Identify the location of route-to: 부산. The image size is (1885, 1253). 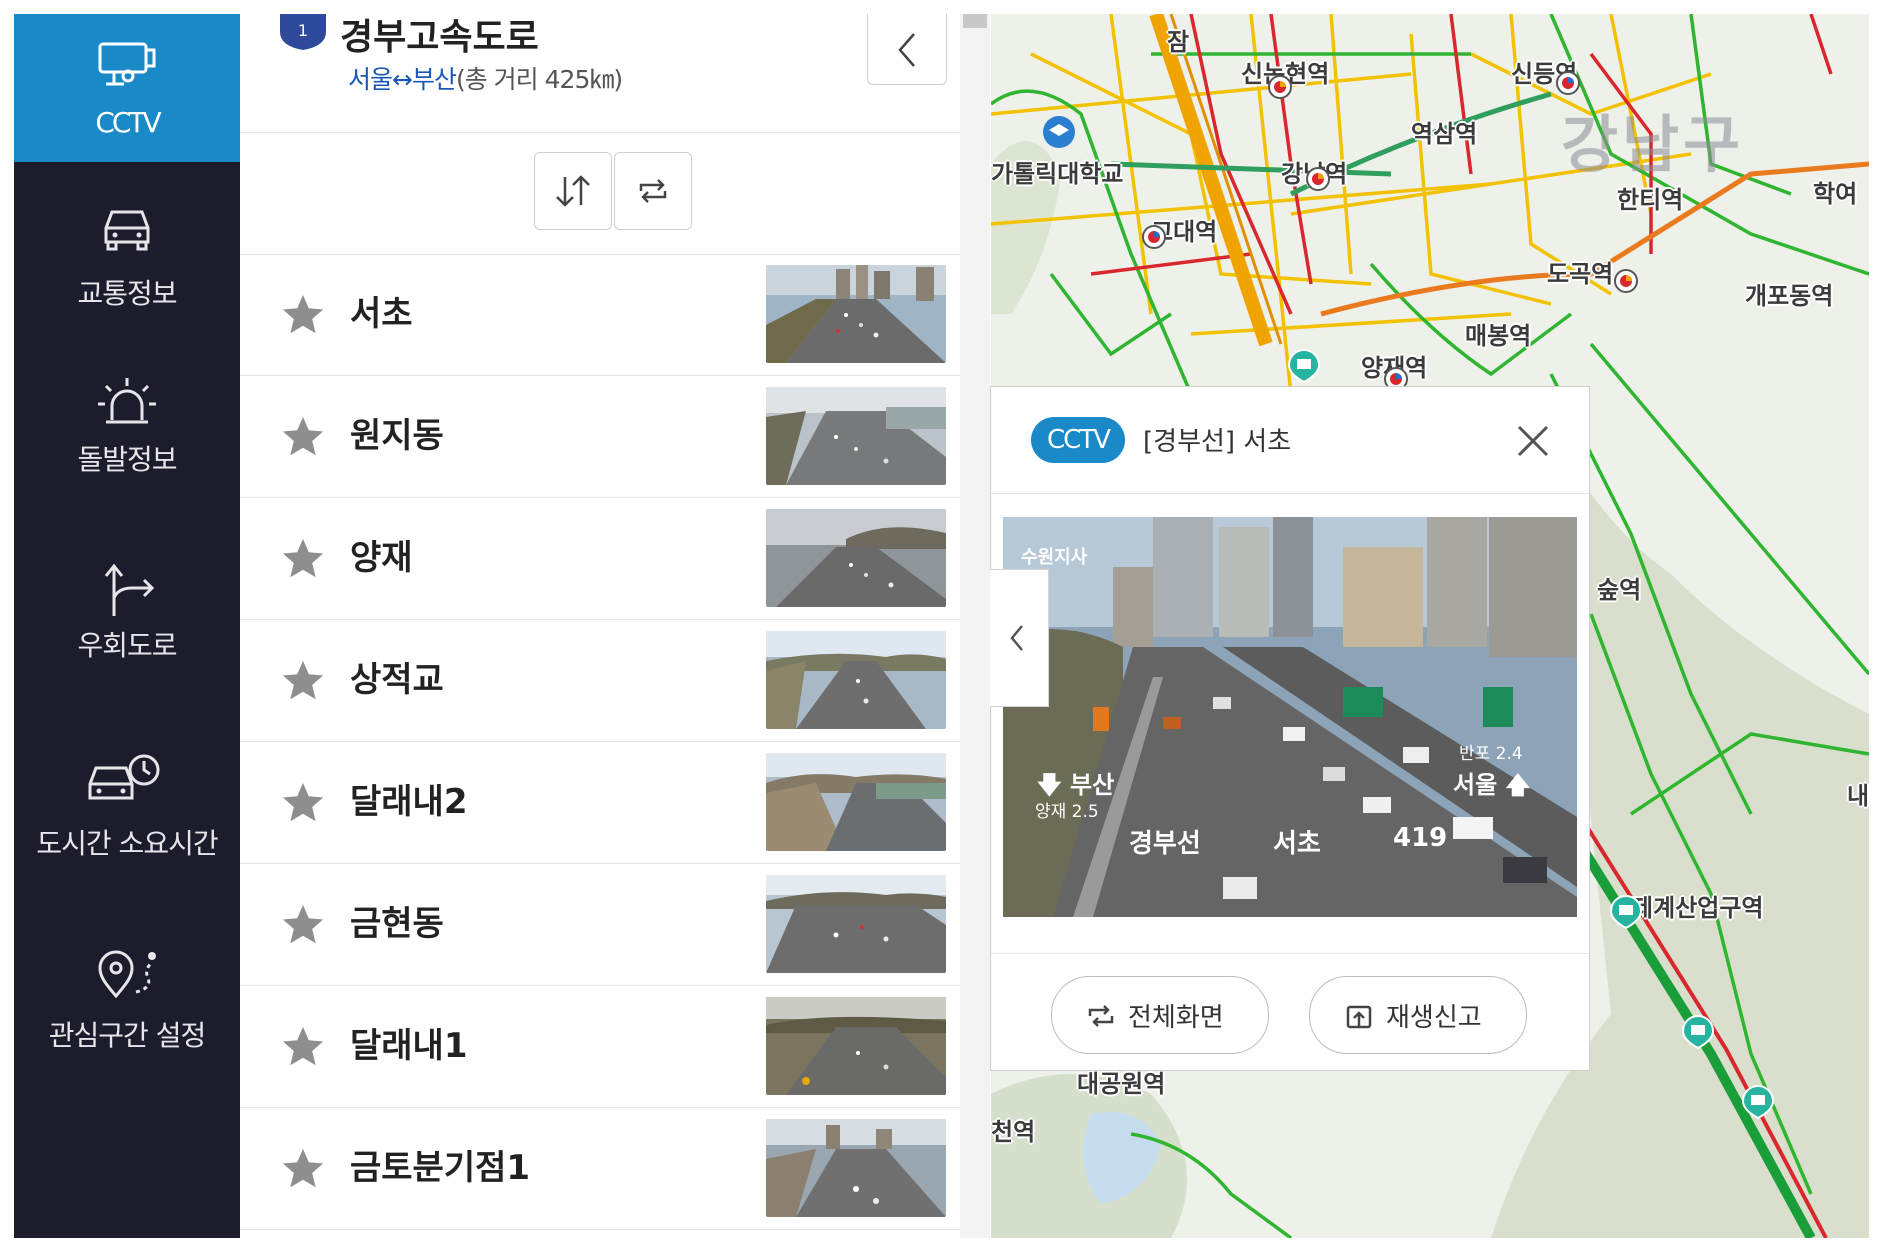
(434, 79).